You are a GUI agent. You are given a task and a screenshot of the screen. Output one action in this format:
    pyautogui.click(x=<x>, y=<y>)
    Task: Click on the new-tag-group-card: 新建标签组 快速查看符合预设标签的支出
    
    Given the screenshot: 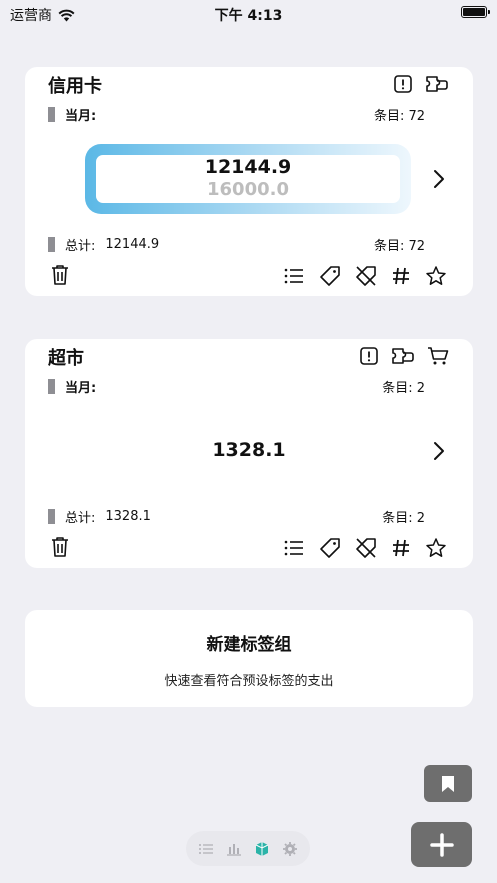 What is the action you would take?
    pyautogui.click(x=249, y=658)
    